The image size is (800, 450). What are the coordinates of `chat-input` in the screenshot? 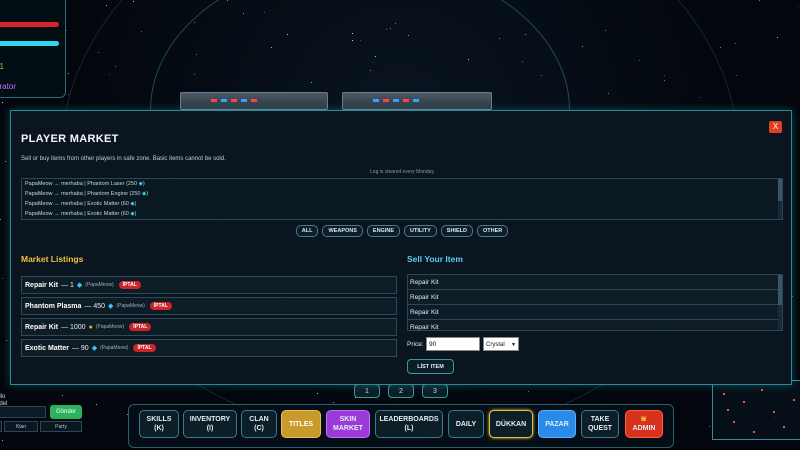 It's located at (23, 412).